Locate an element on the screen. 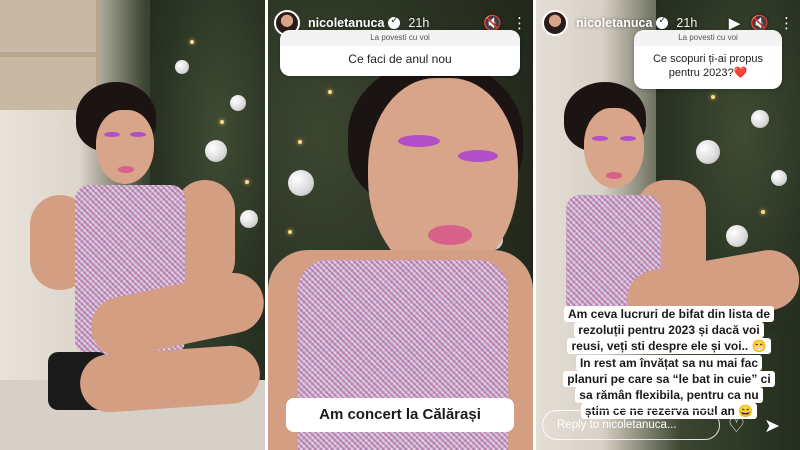 The width and height of the screenshot is (800, 450). avatar is located at coordinates (555, 23).